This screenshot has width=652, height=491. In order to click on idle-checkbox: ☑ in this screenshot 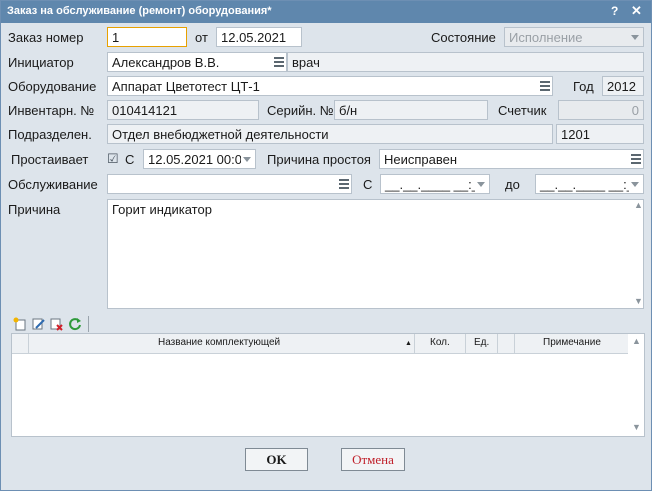, I will do `click(113, 159)`.